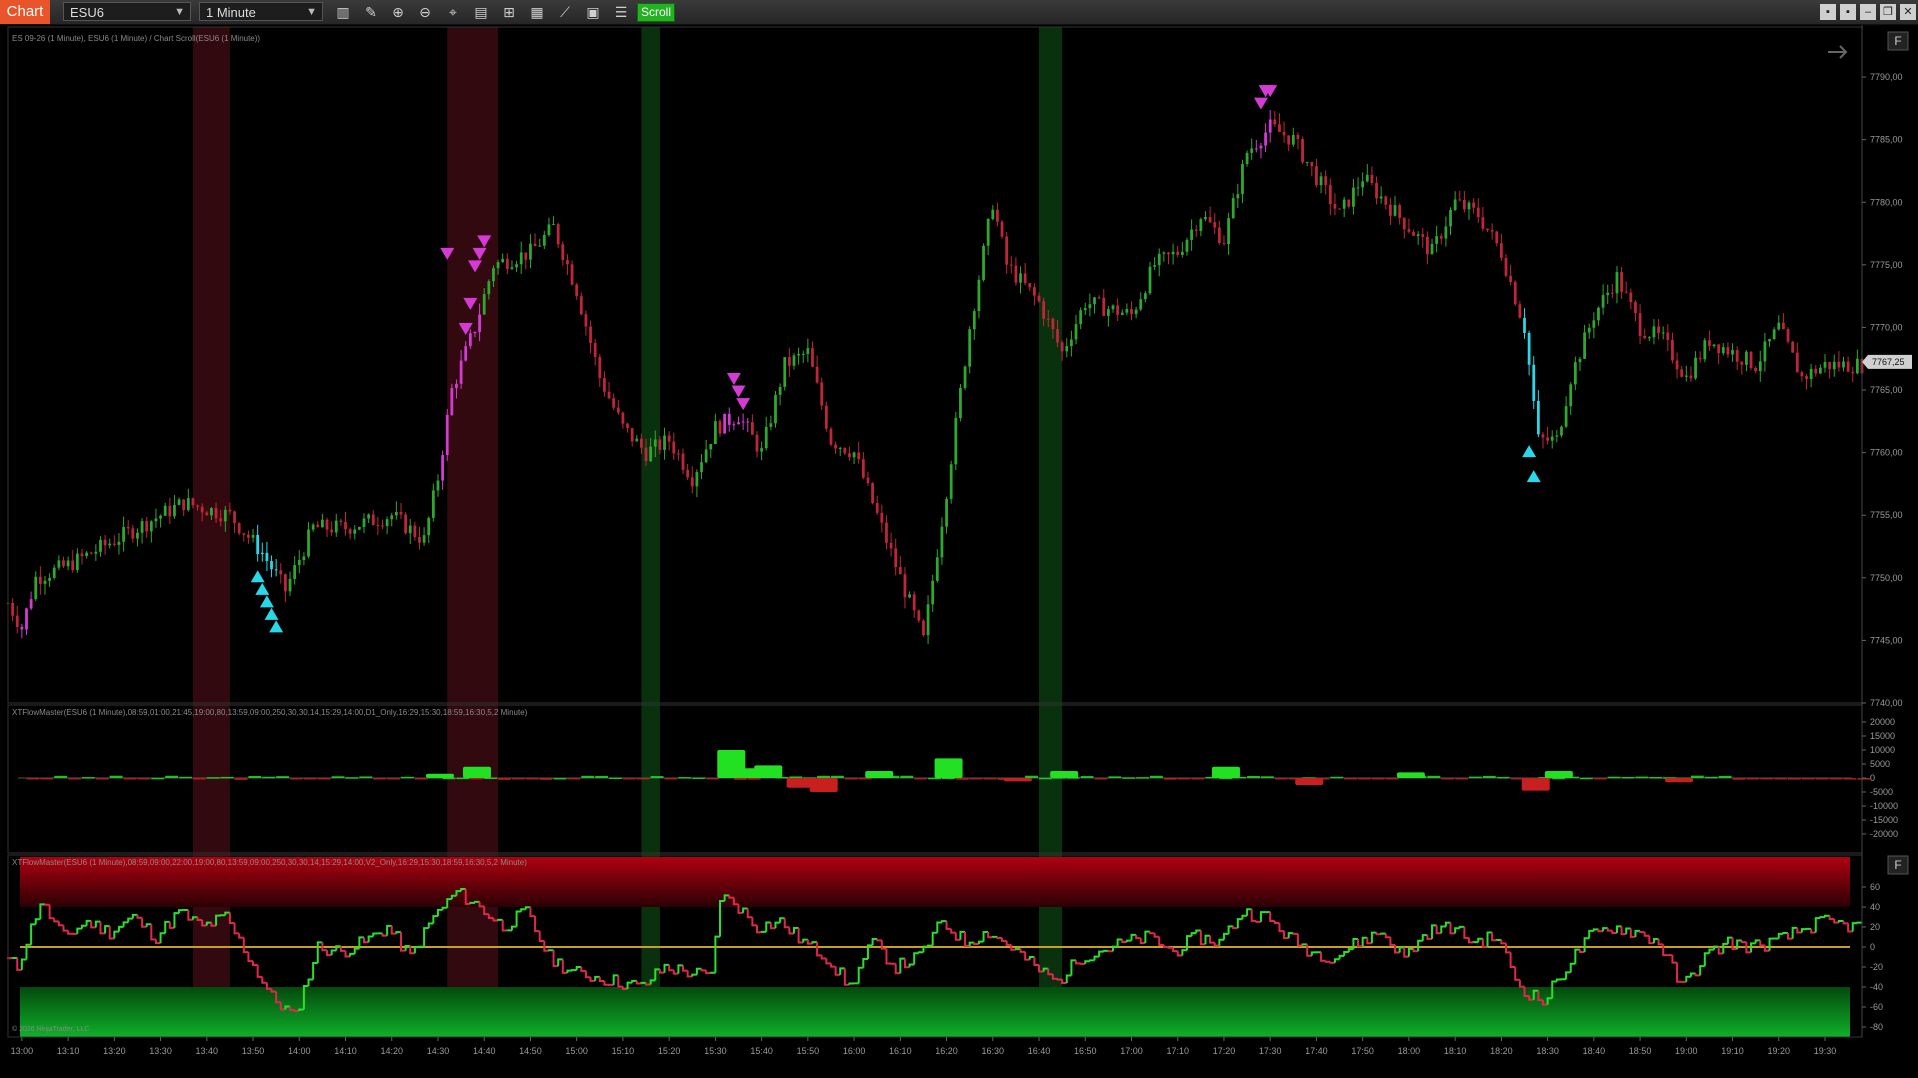 Image resolution: width=1918 pixels, height=1078 pixels. I want to click on zoom-in-icon: ⊕, so click(398, 12).